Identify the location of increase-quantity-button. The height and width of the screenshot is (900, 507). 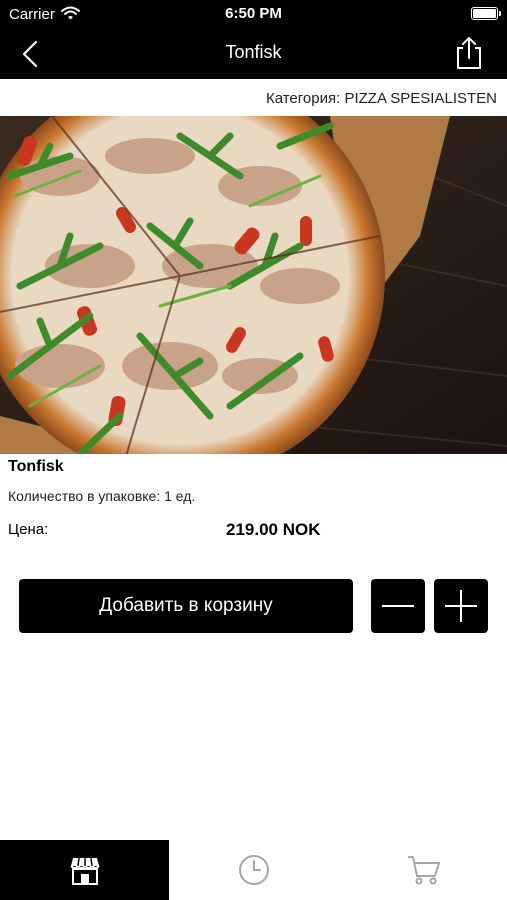
(461, 606).